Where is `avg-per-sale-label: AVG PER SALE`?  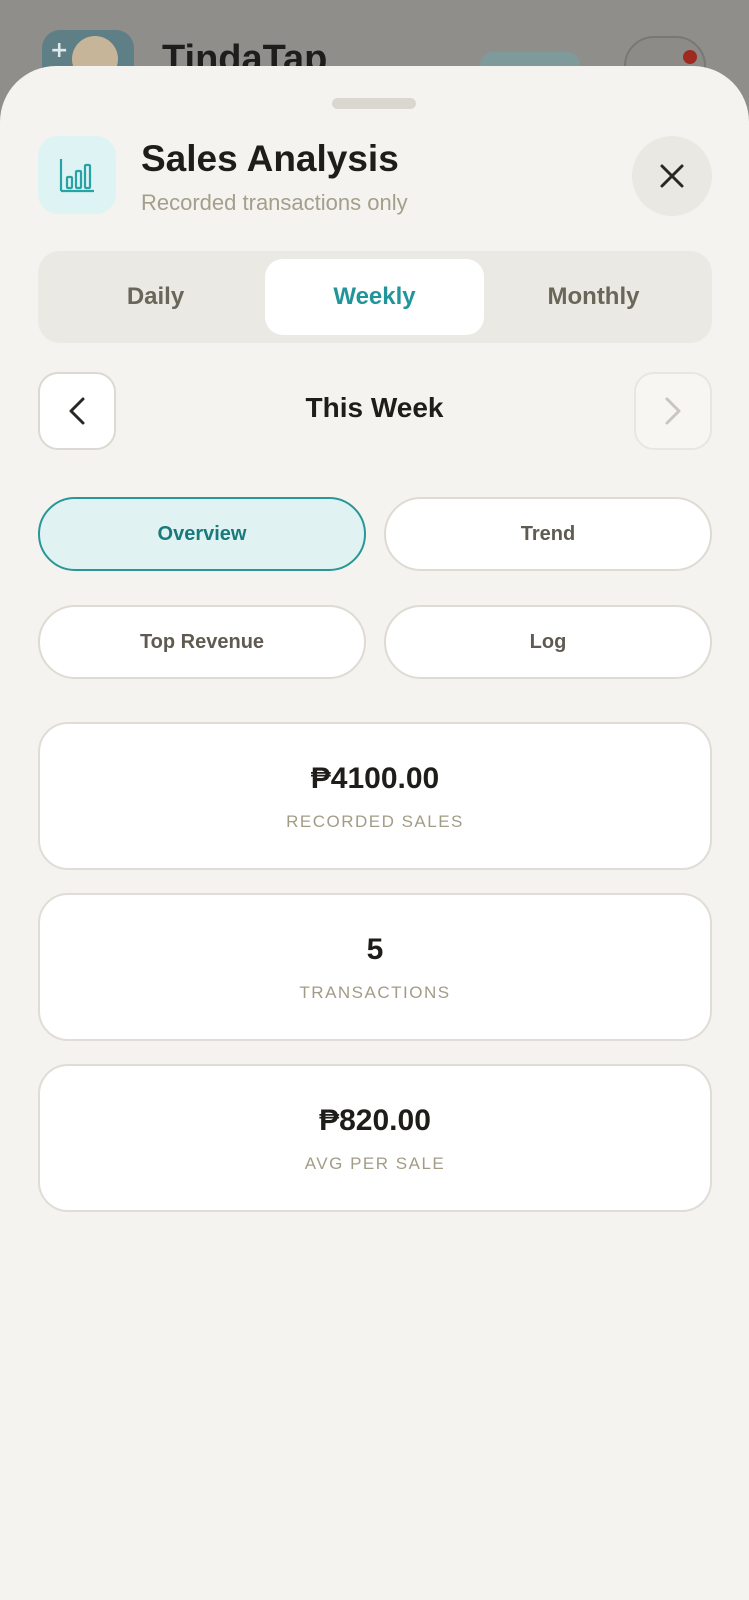
avg-per-sale-label: AVG PER SALE is located at coordinates (375, 1163).